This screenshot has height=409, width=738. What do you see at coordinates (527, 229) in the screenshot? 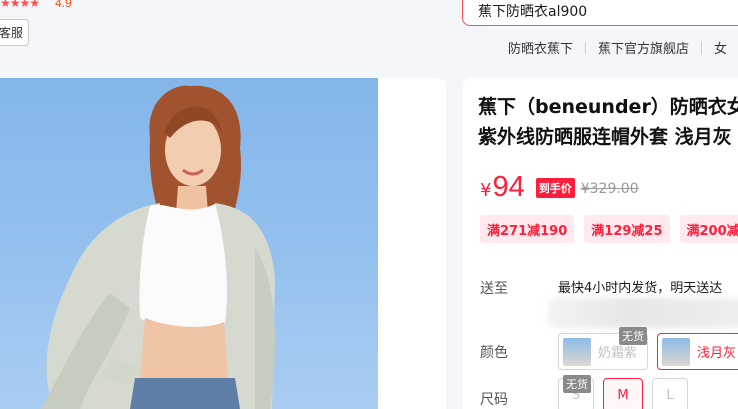
I see `coupon-tag: 满271减190` at bounding box center [527, 229].